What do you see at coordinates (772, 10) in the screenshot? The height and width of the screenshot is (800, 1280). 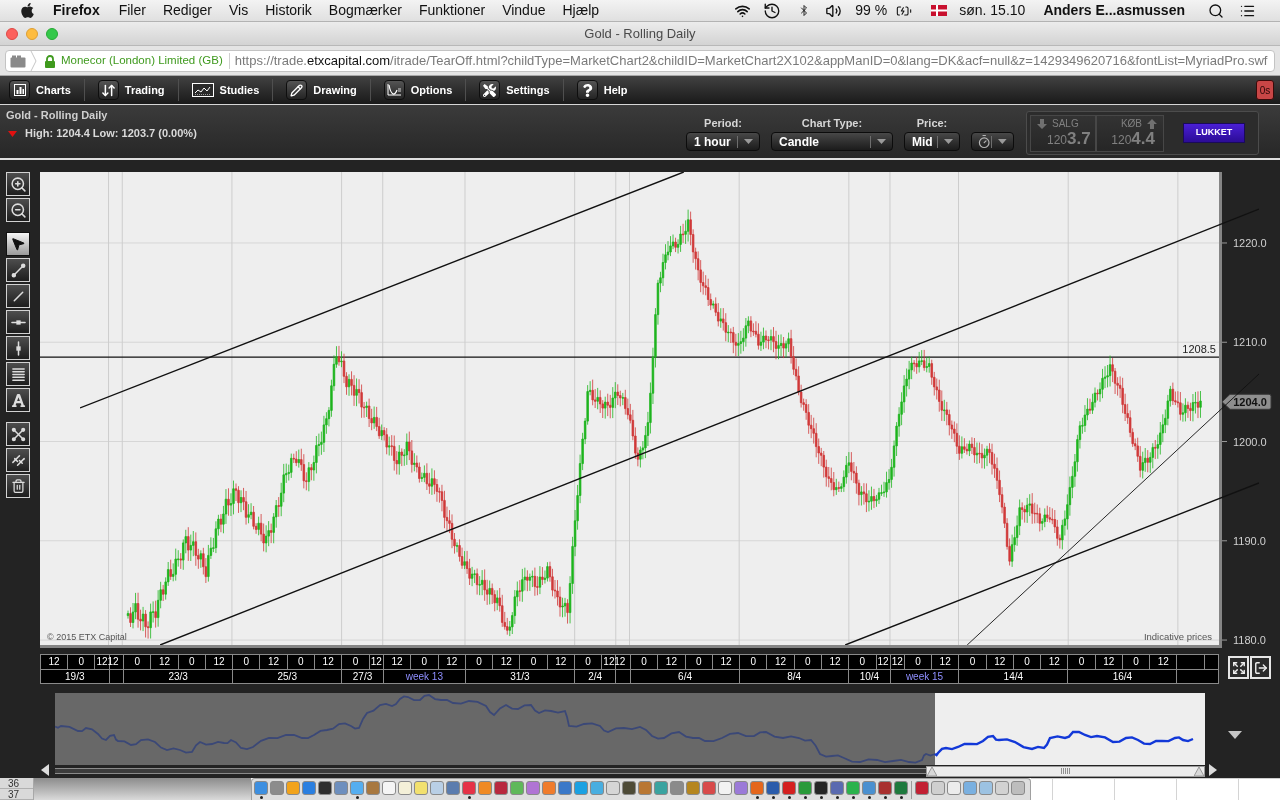 I see `history-icon` at bounding box center [772, 10].